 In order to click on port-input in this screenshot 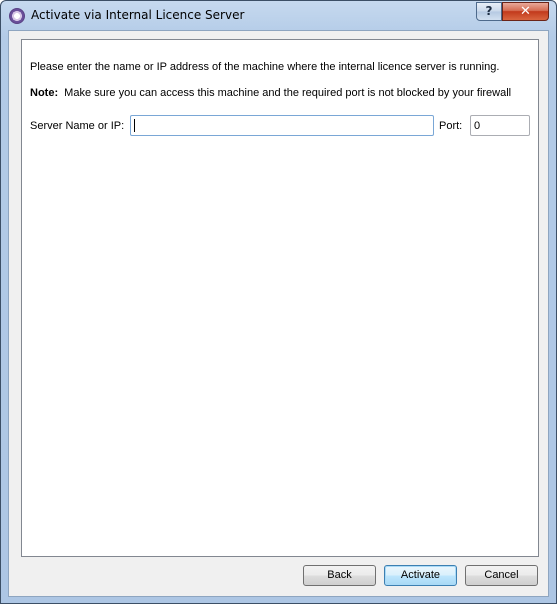, I will do `click(500, 125)`.